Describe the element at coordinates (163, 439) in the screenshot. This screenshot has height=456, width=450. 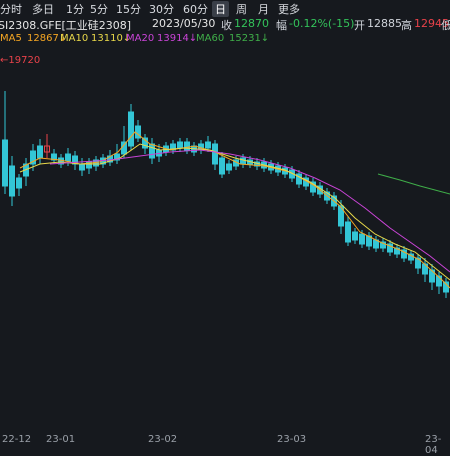
I see `x-tick-label: 23-02` at that location.